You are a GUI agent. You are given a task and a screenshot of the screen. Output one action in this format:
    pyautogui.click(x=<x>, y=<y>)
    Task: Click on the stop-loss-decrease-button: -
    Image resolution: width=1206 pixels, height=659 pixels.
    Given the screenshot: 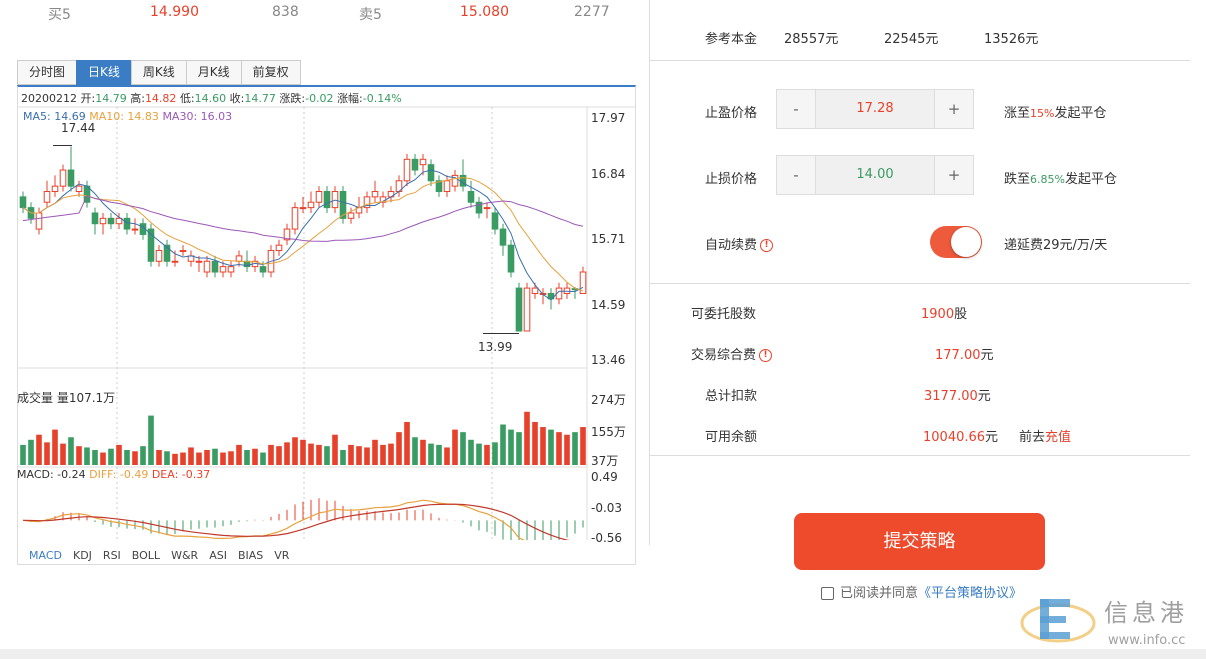 What is the action you would take?
    pyautogui.click(x=796, y=175)
    